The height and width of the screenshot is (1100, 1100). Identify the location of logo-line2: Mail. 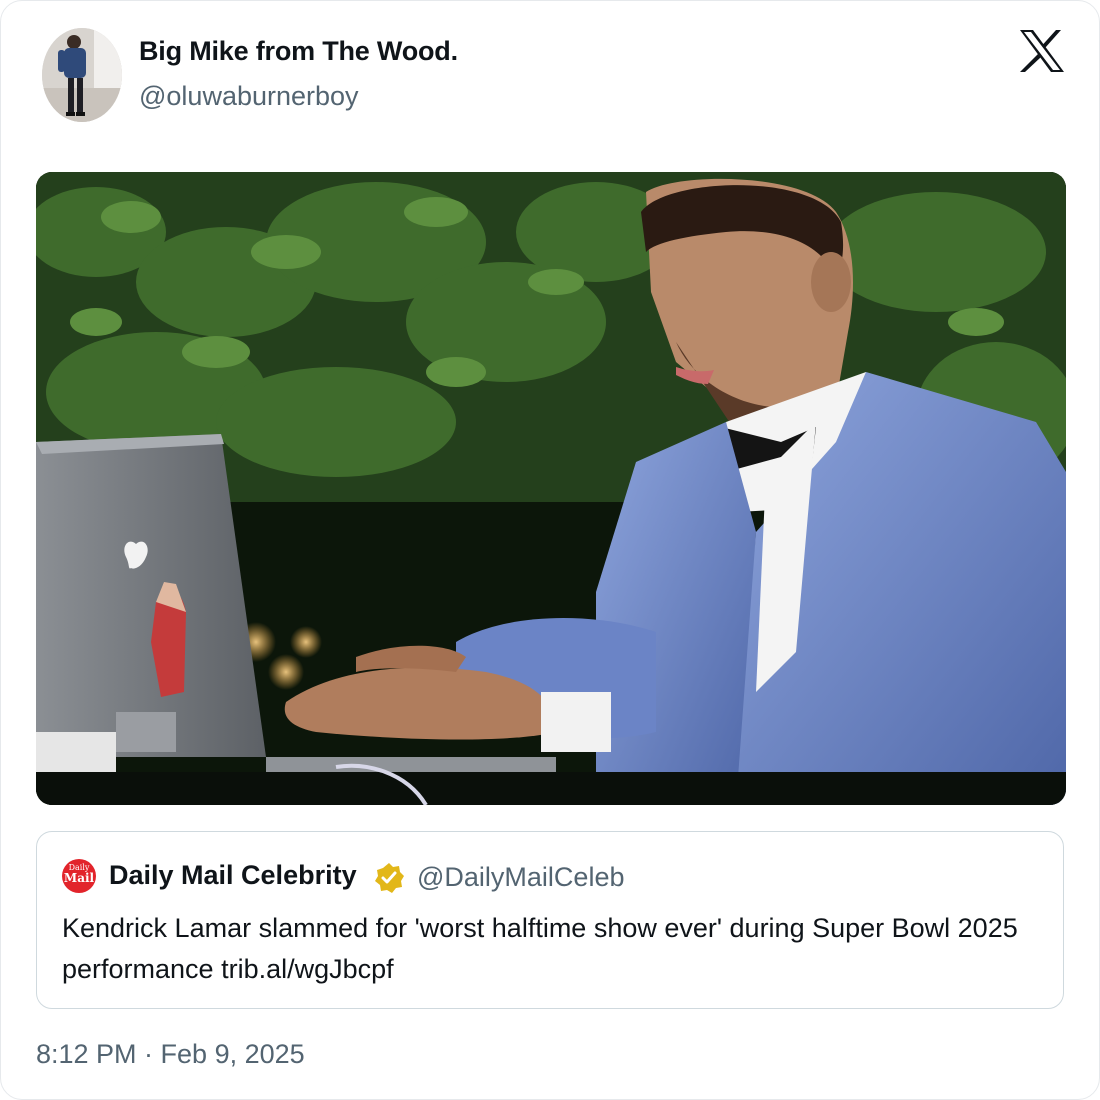
(79, 878).